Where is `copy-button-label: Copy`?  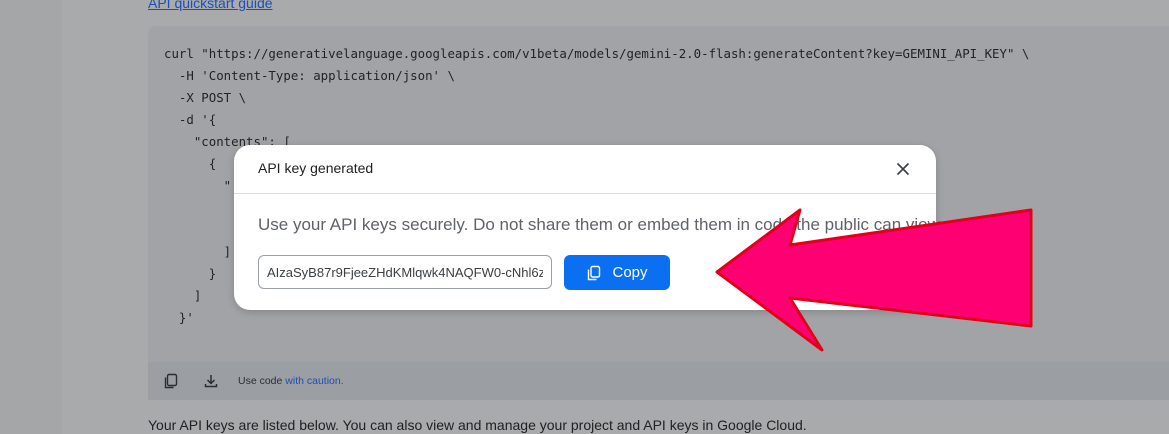
copy-button-label: Copy is located at coordinates (630, 272).